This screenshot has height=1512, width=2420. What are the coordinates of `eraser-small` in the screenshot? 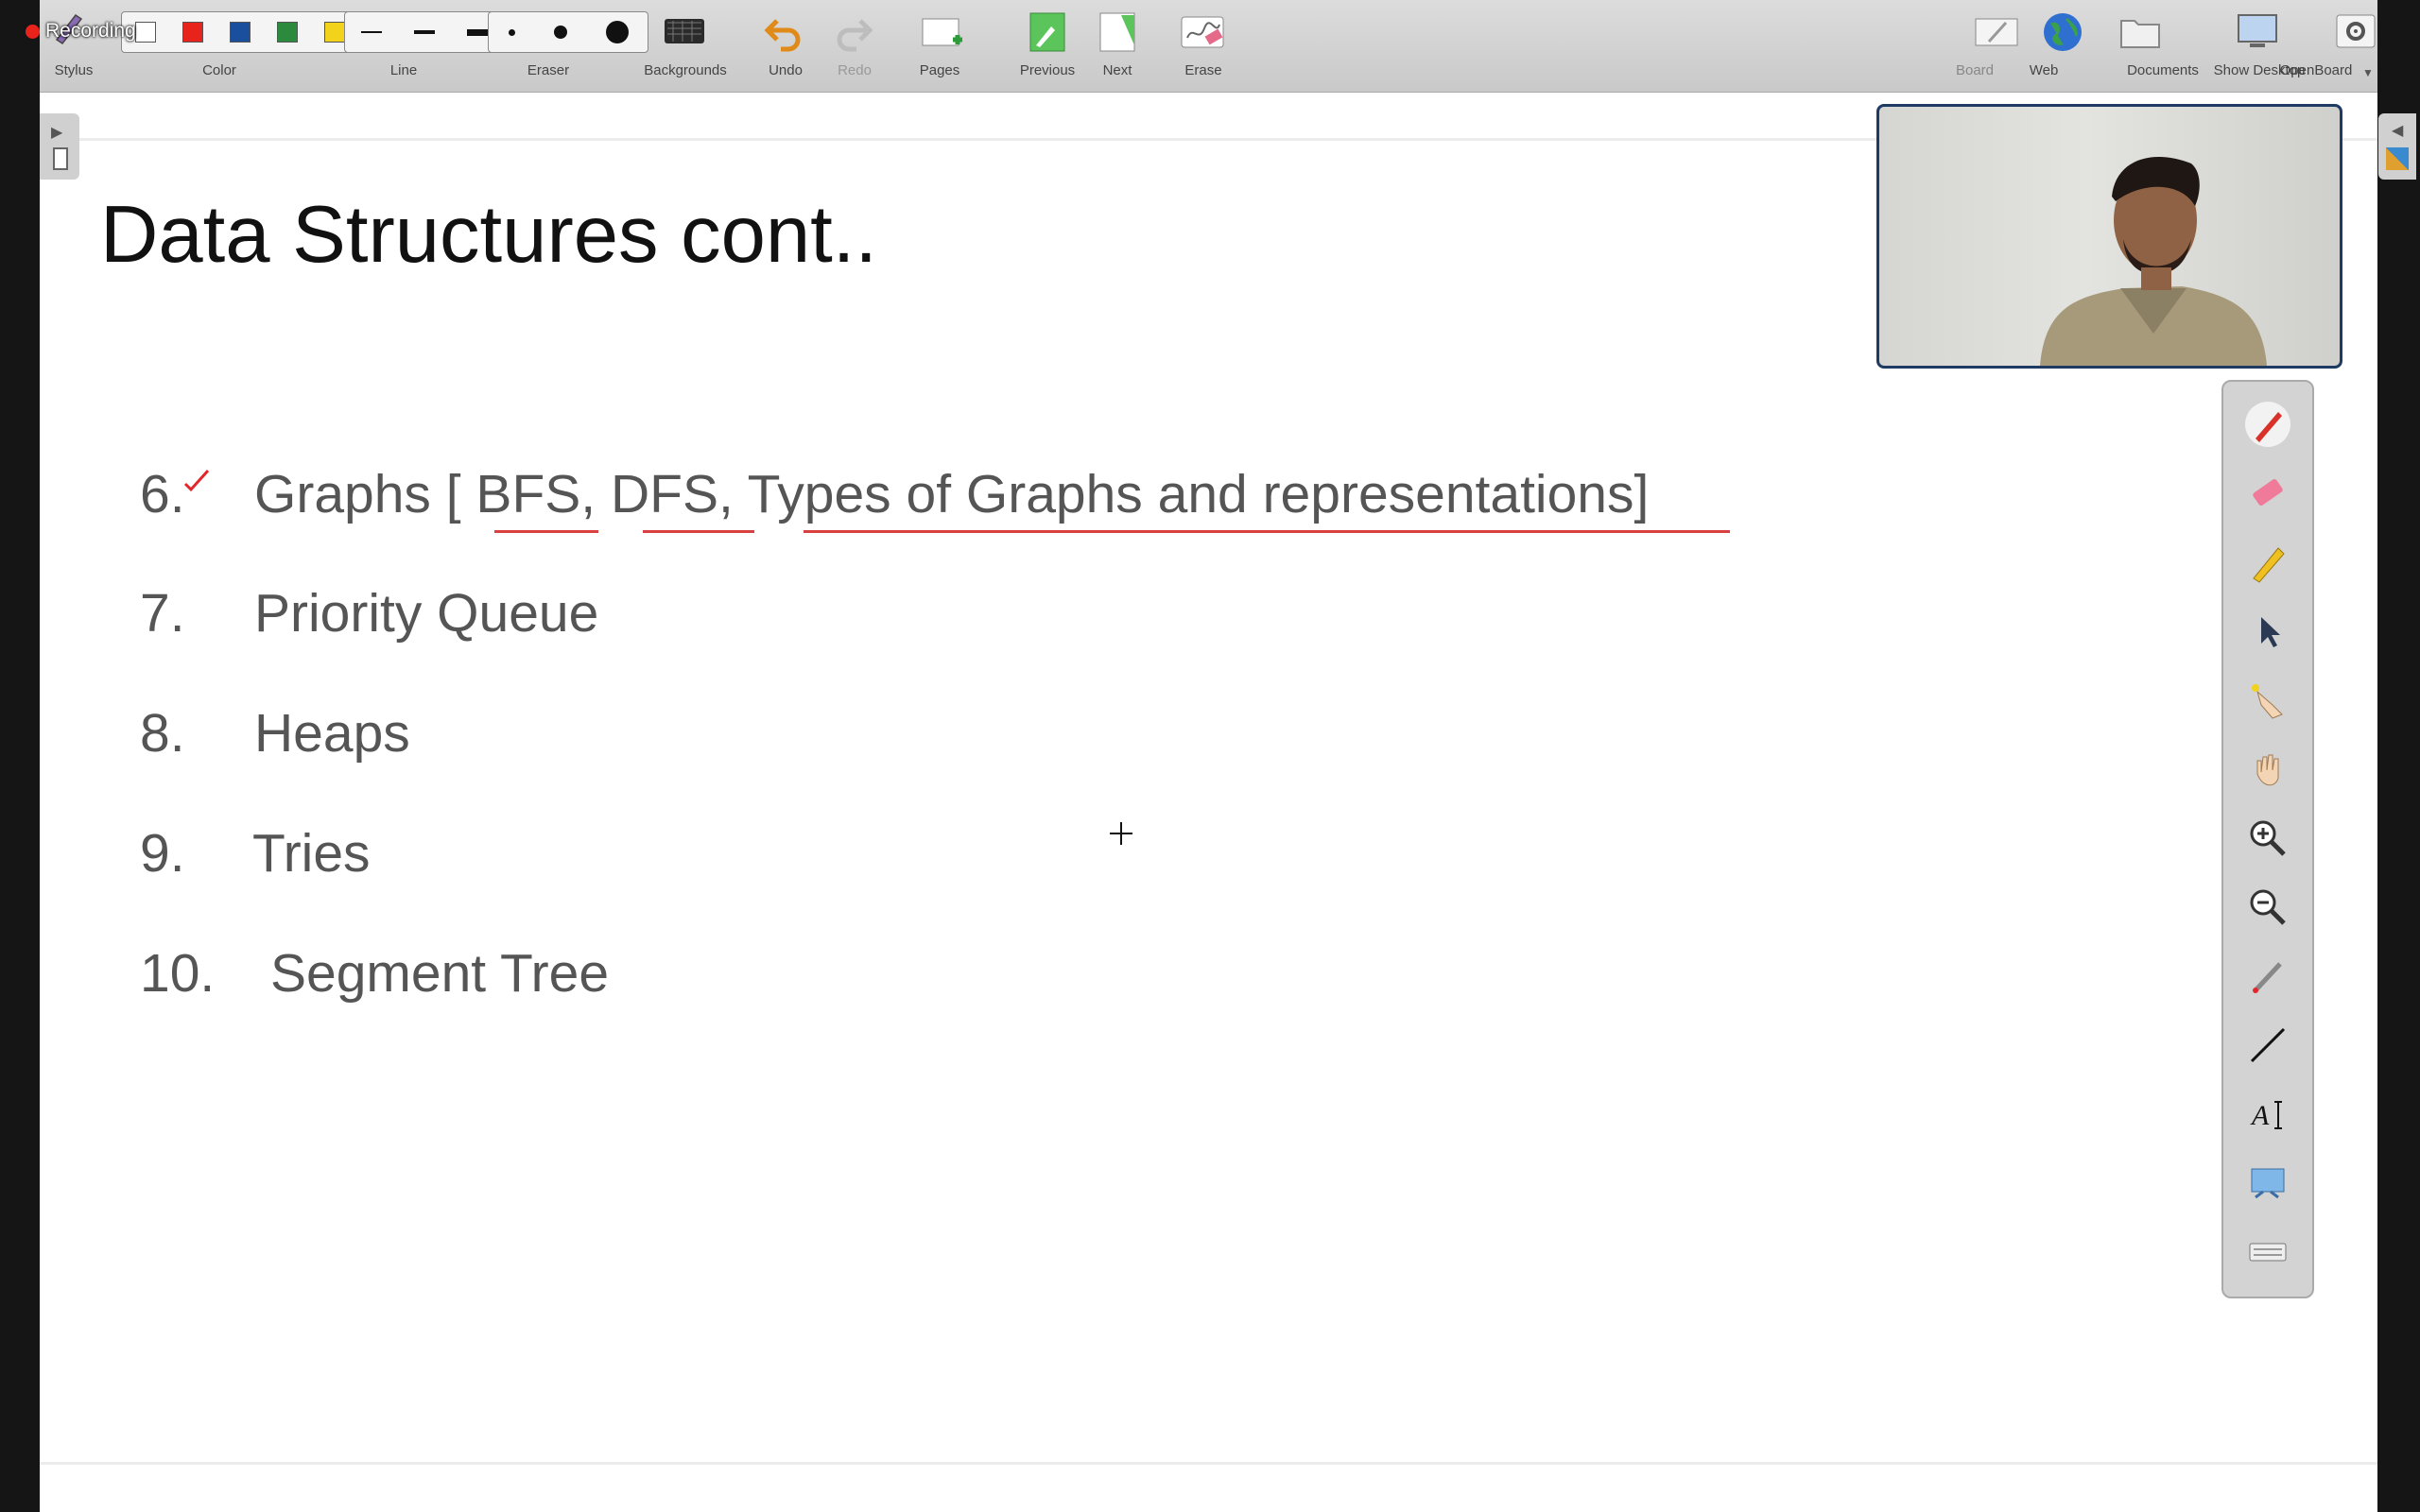 It's located at (512, 32).